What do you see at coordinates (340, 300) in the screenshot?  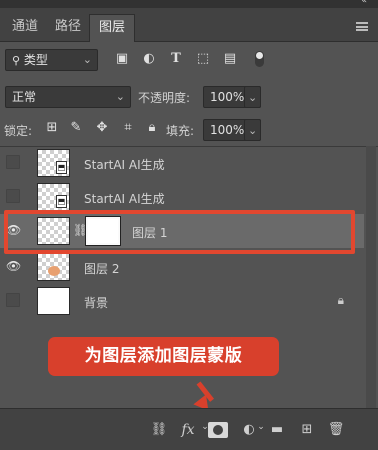 I see `lock-icon: 🔒︎` at bounding box center [340, 300].